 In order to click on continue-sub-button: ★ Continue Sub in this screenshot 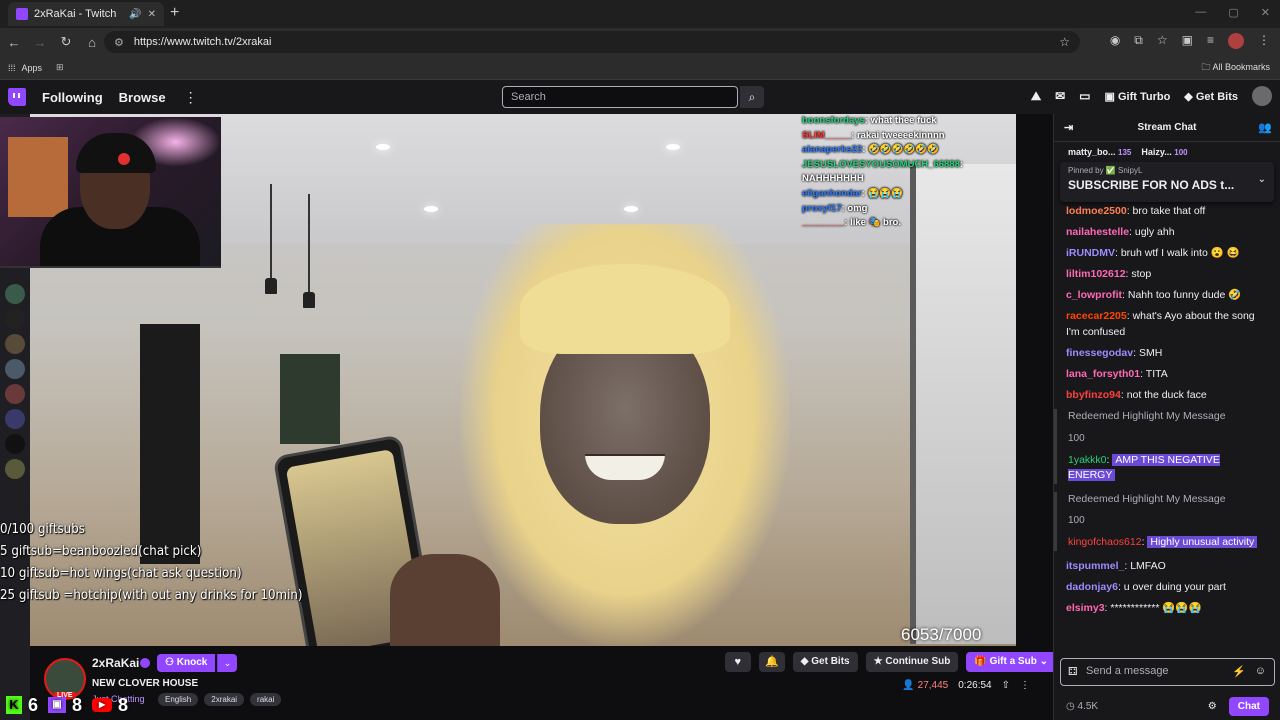, I will do `click(912, 662)`.